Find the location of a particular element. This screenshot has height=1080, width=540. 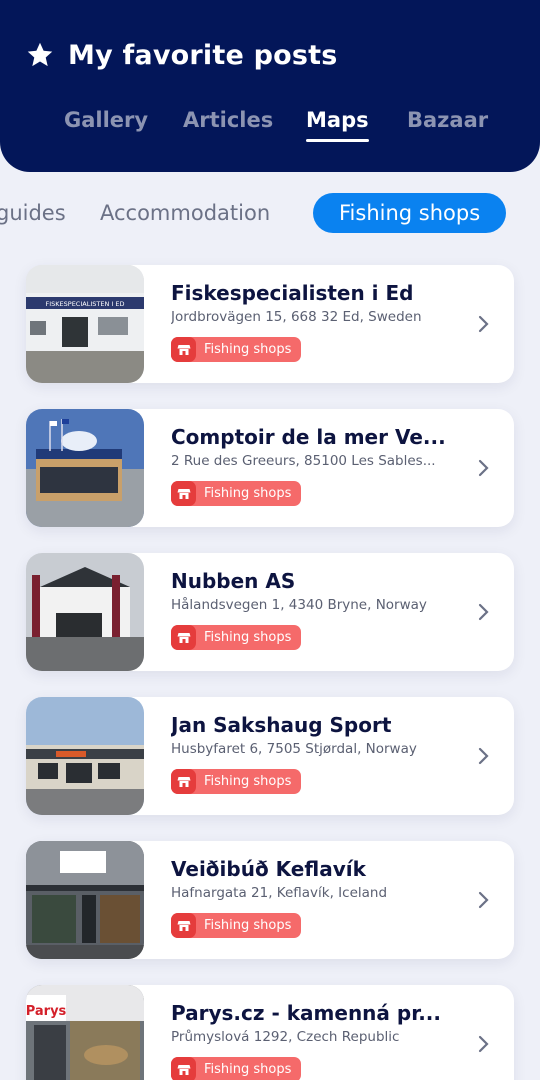

title-row: My favorite posts is located at coordinates (182, 55).